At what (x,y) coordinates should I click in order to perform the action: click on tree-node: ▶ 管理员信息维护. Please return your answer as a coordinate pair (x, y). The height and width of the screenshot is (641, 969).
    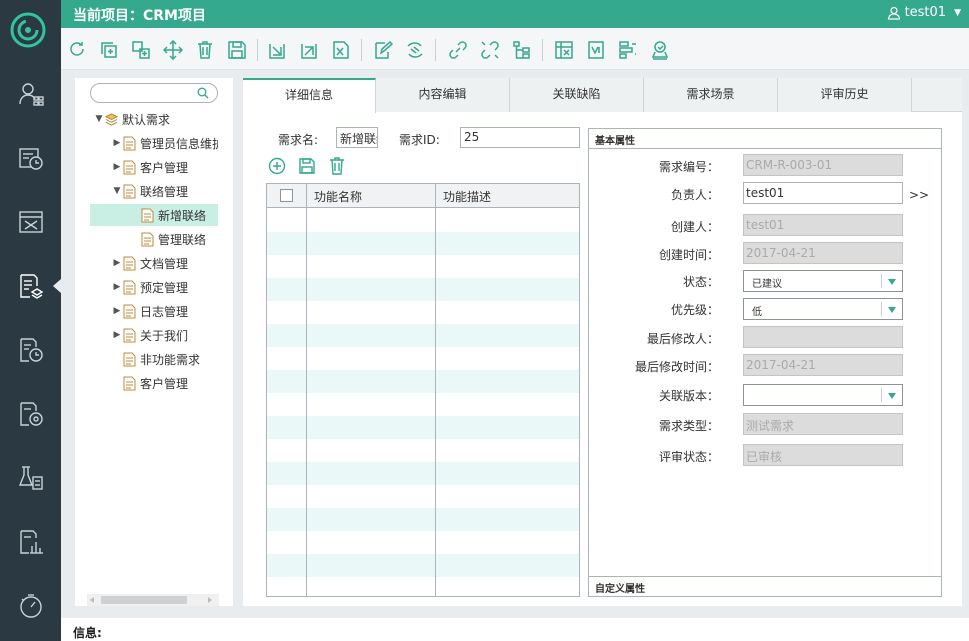
    Looking at the image, I should click on (164, 143).